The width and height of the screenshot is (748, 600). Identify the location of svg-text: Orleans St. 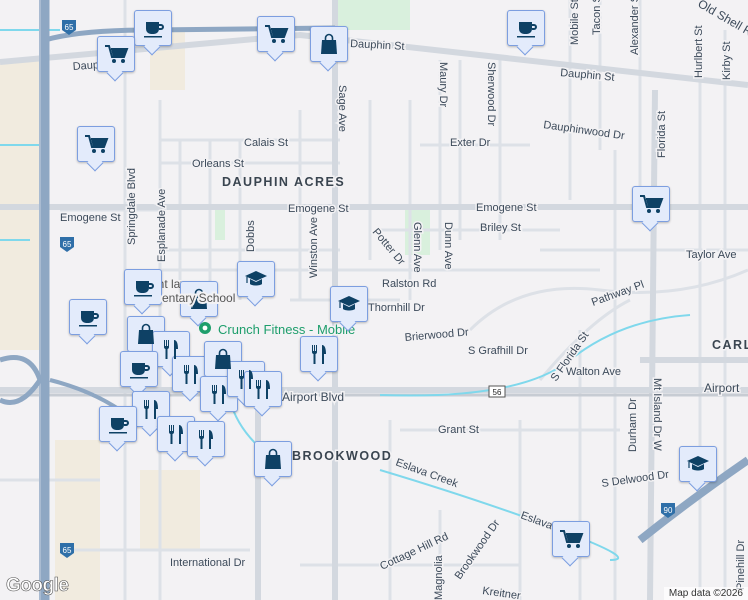
(218, 164).